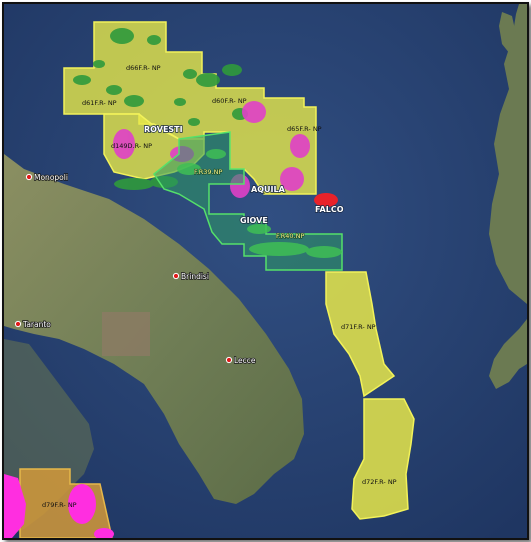 The height and width of the screenshot is (542, 531). I want to click on label-fr40: F.R40.NP, so click(290, 236).